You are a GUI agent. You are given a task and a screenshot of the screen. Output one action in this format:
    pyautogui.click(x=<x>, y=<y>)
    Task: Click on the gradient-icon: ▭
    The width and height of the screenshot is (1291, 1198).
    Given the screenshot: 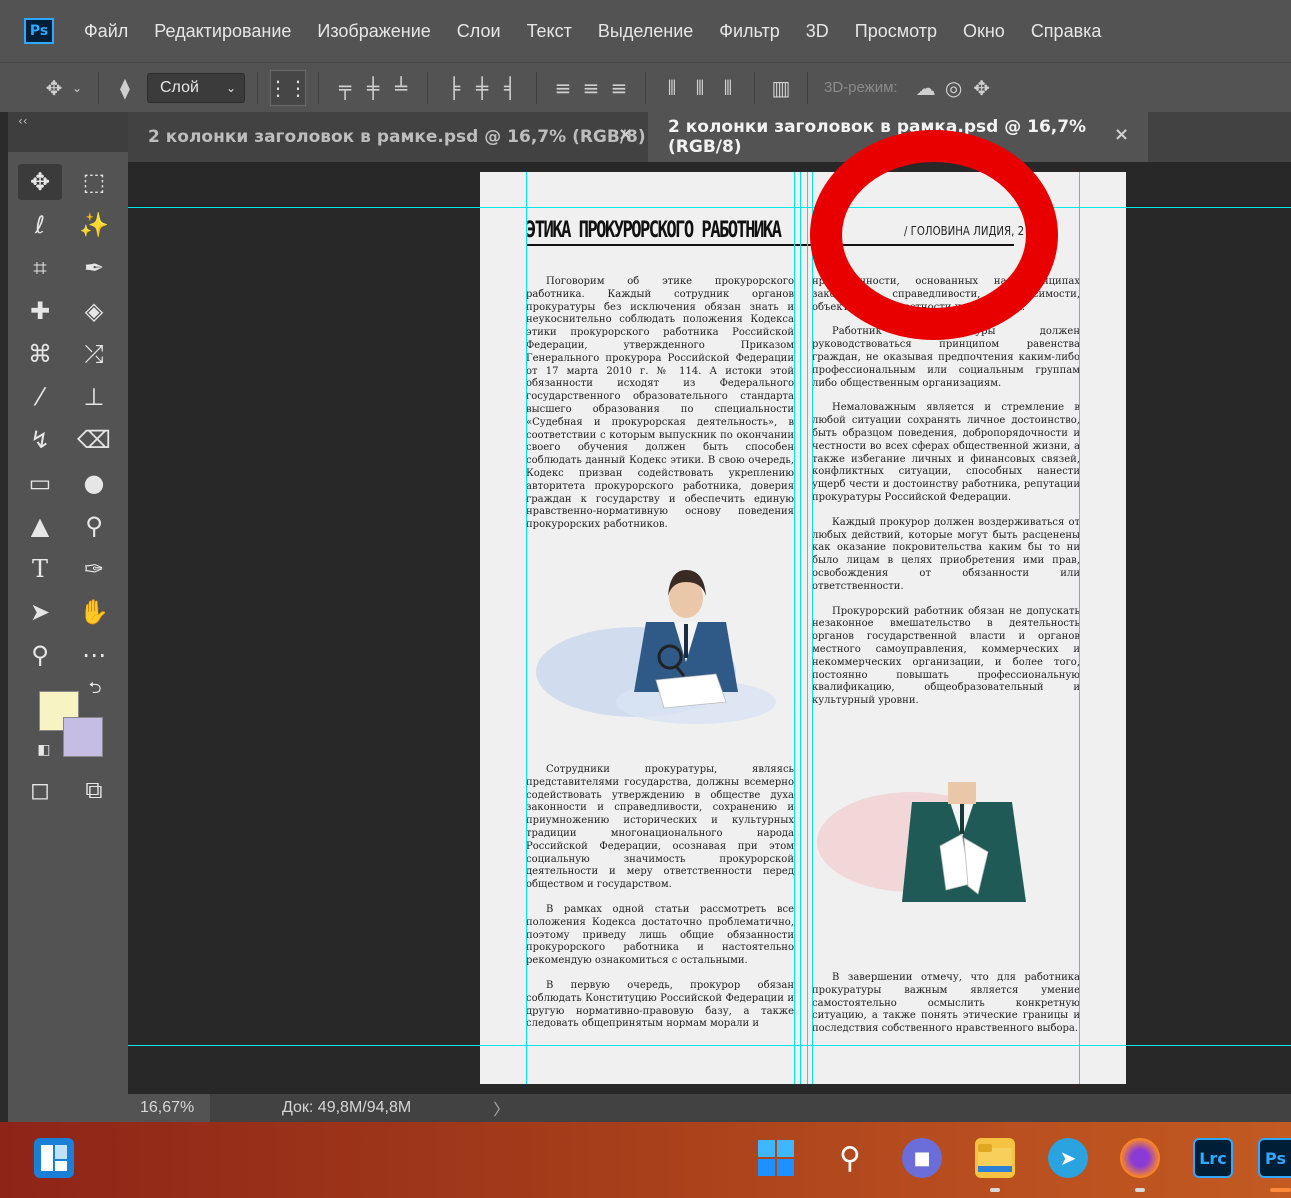 What is the action you would take?
    pyautogui.click(x=40, y=483)
    